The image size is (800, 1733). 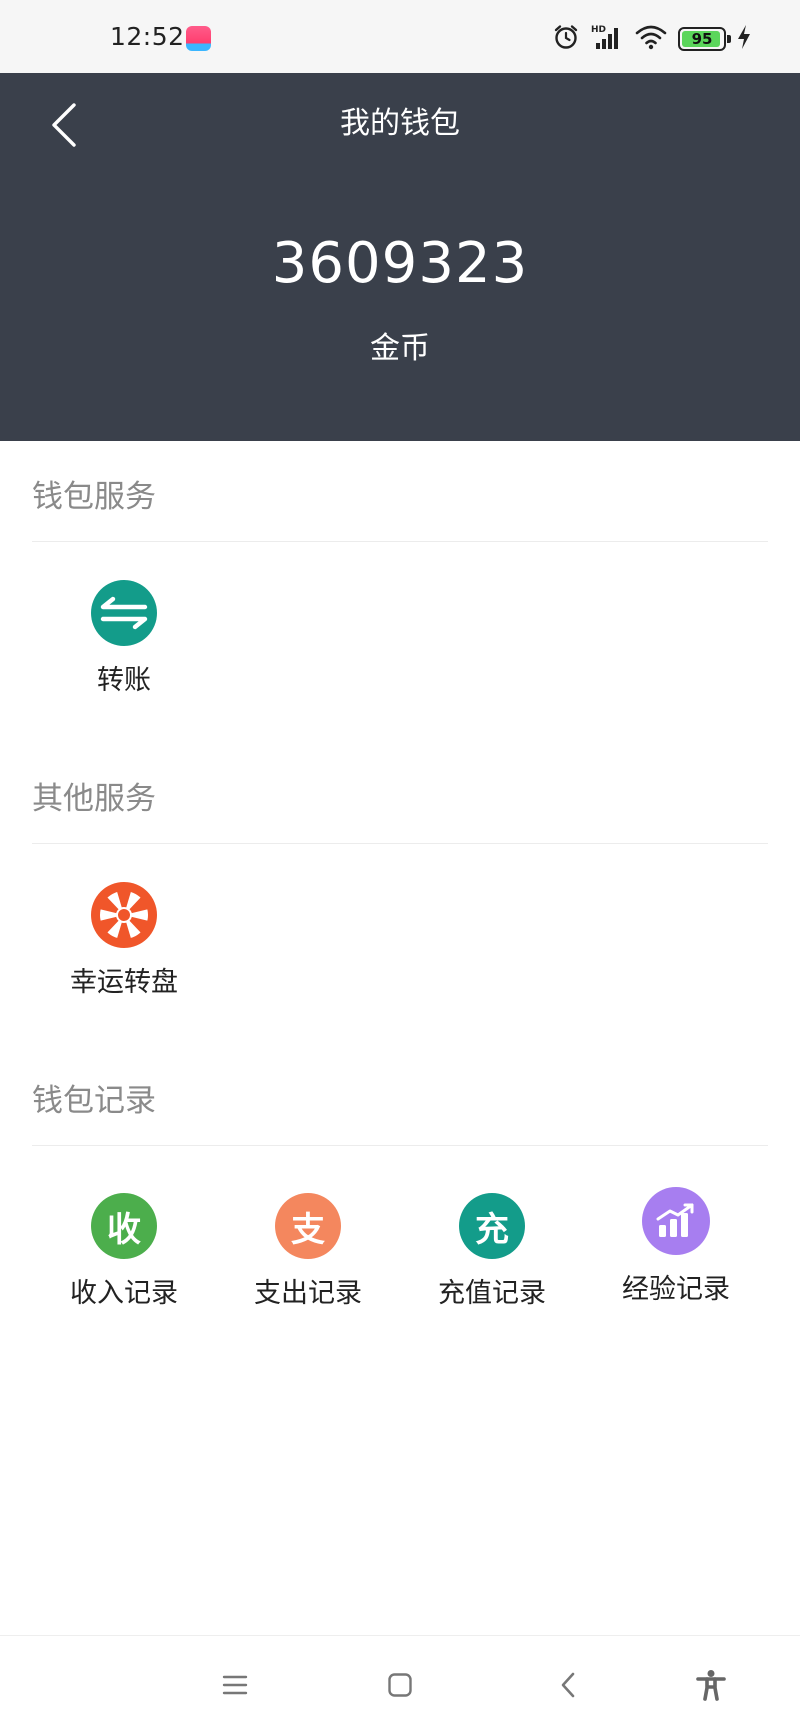 I want to click on coin-balance: 3609323, so click(x=400, y=263).